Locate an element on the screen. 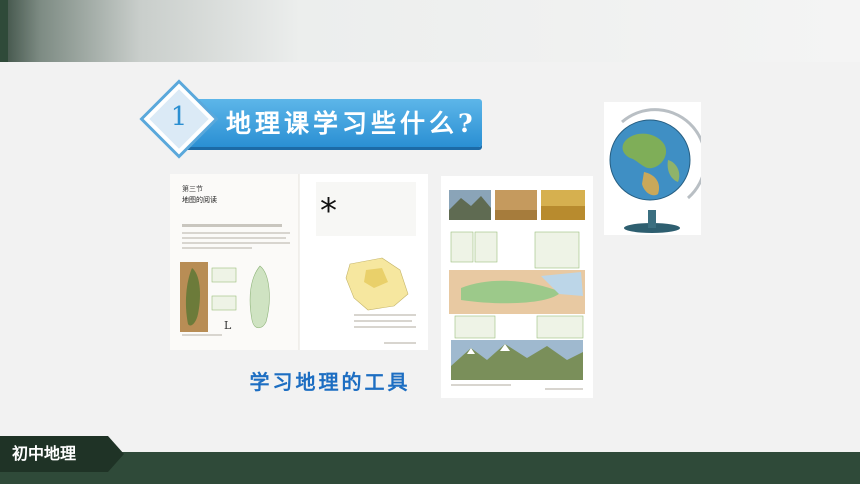 Image resolution: width=860 pixels, height=484 pixels. globe-illustration is located at coordinates (655, 168).